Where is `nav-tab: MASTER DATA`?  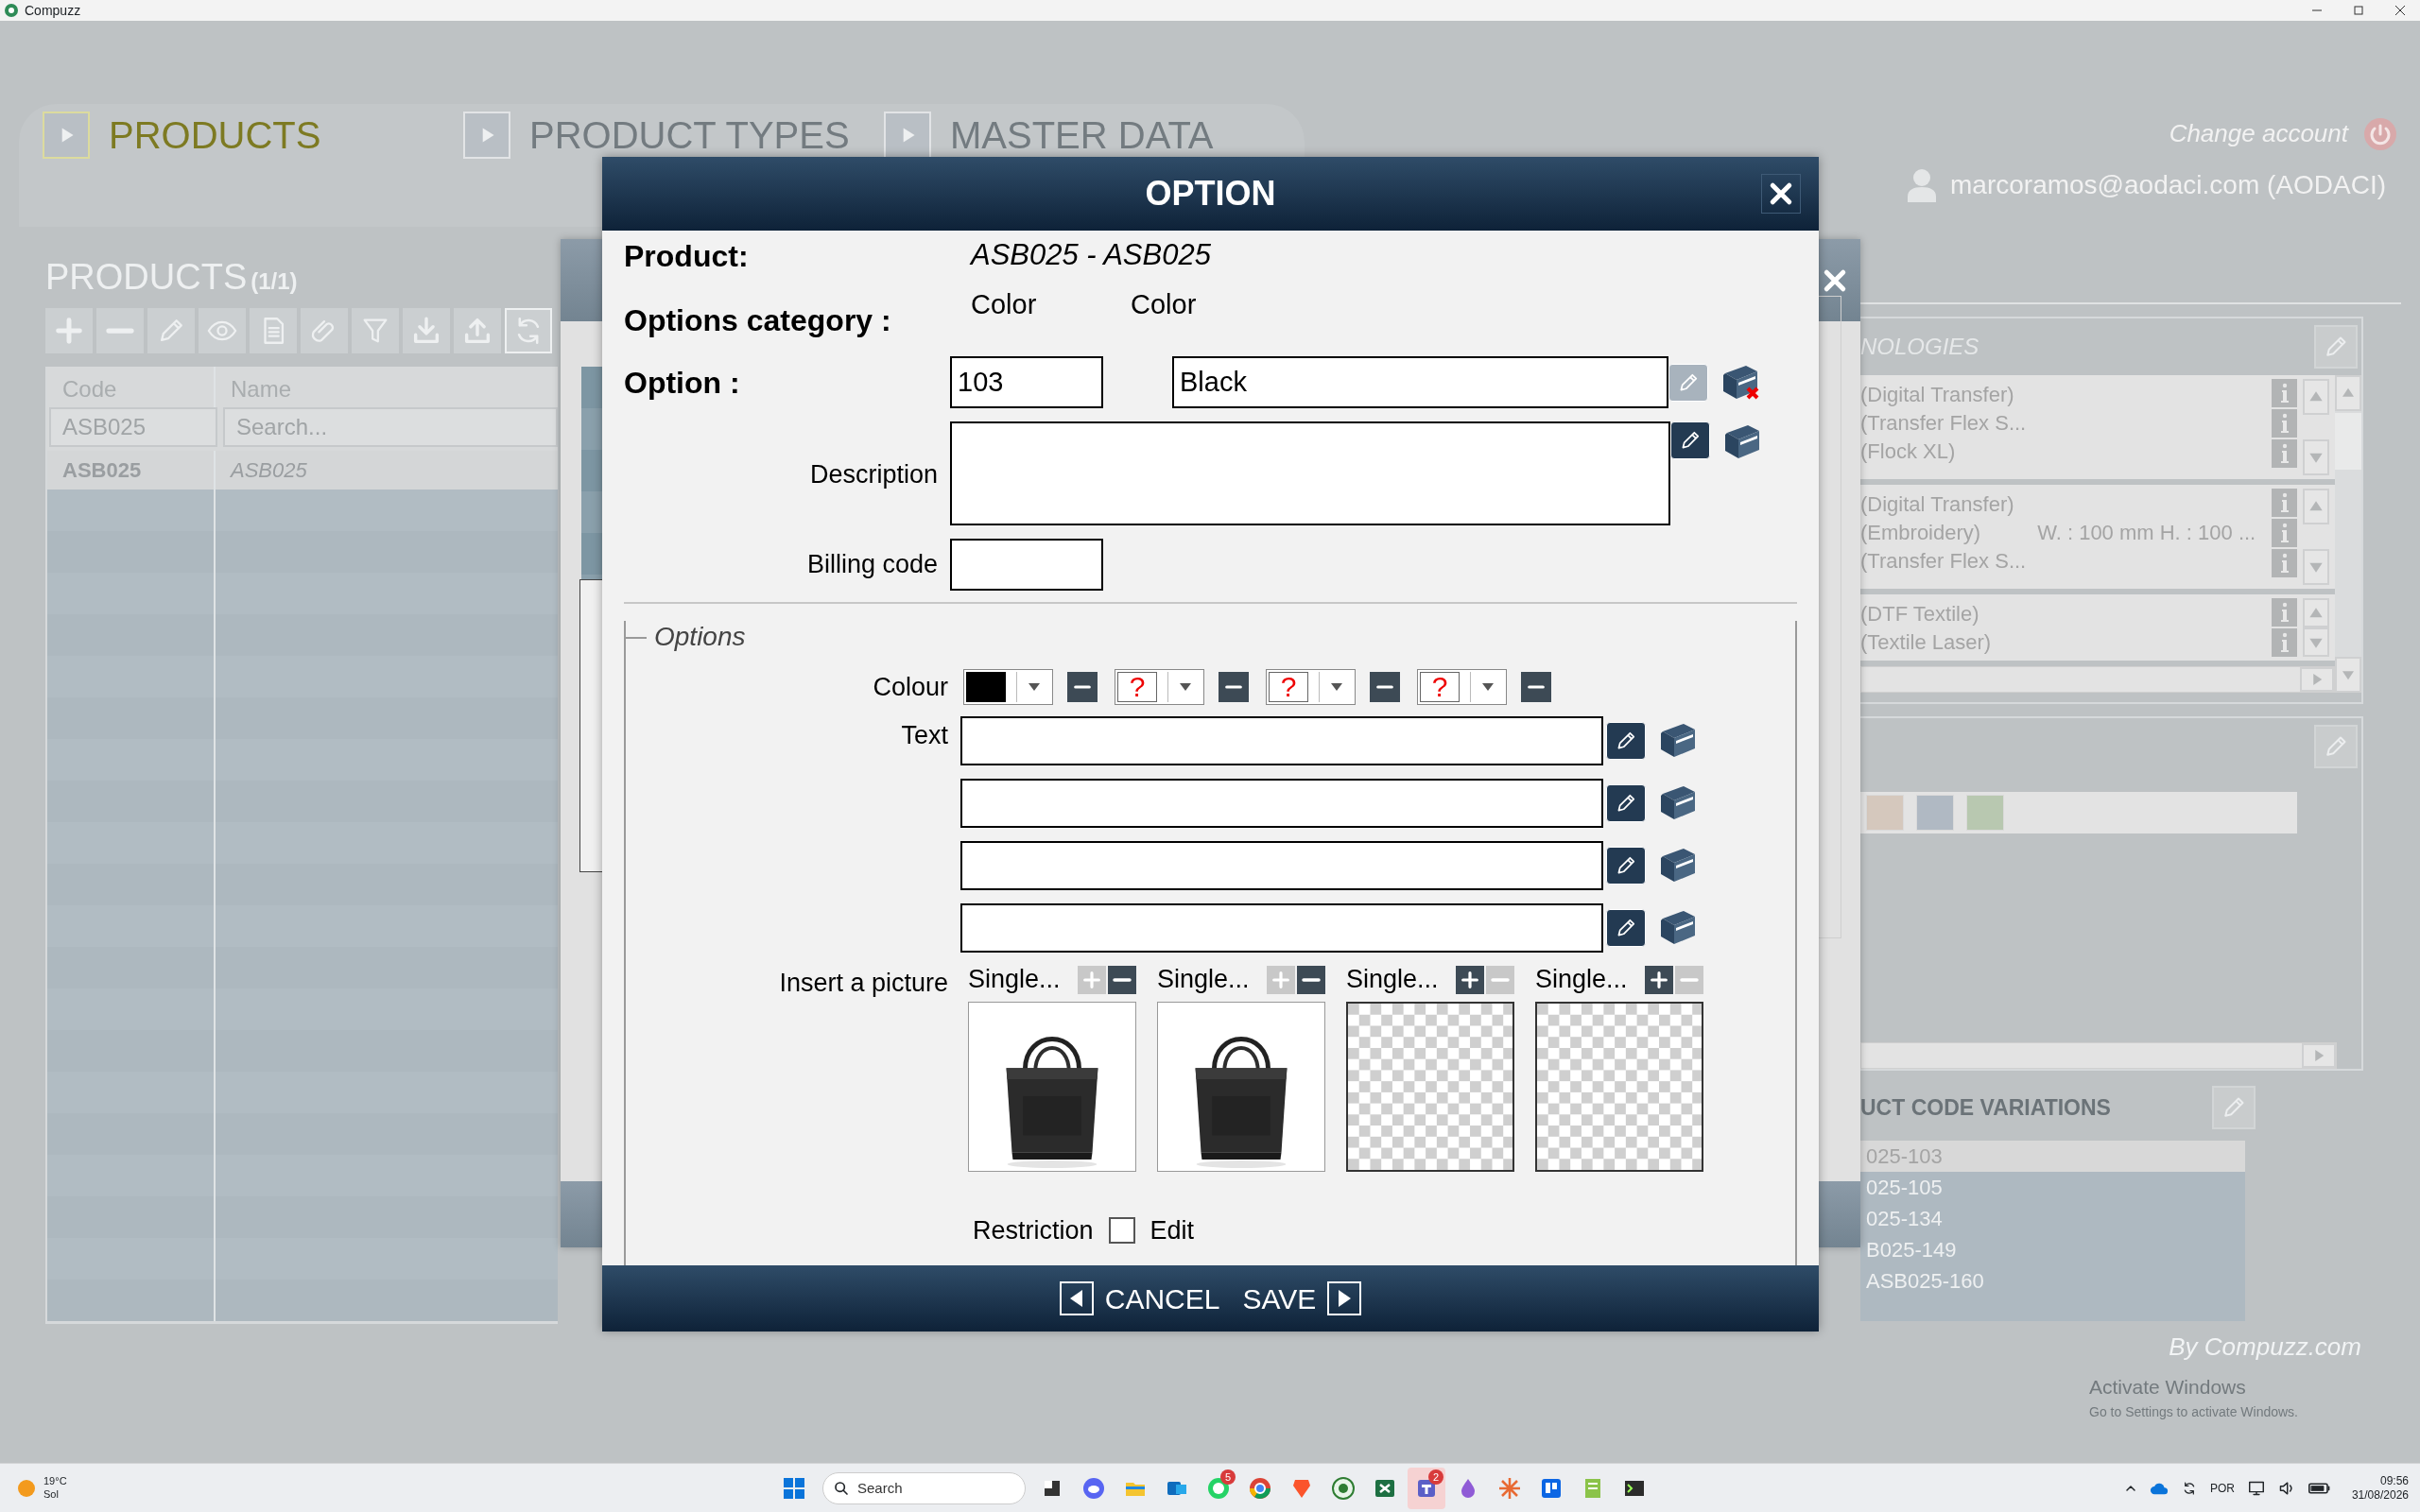 nav-tab: MASTER DATA is located at coordinates (1094, 135).